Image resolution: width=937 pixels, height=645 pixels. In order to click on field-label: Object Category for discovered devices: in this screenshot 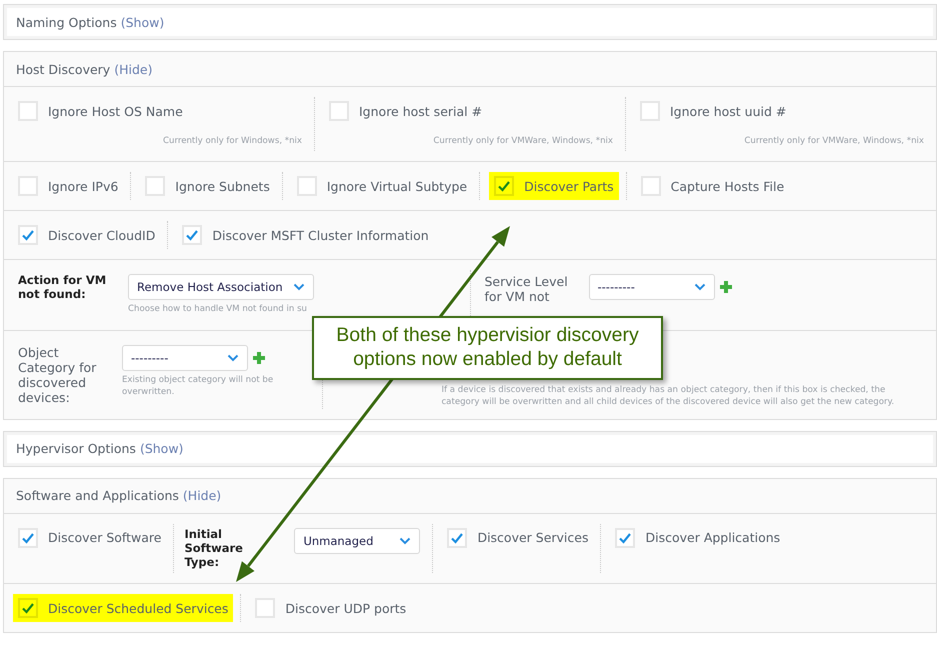, I will do `click(58, 374)`.